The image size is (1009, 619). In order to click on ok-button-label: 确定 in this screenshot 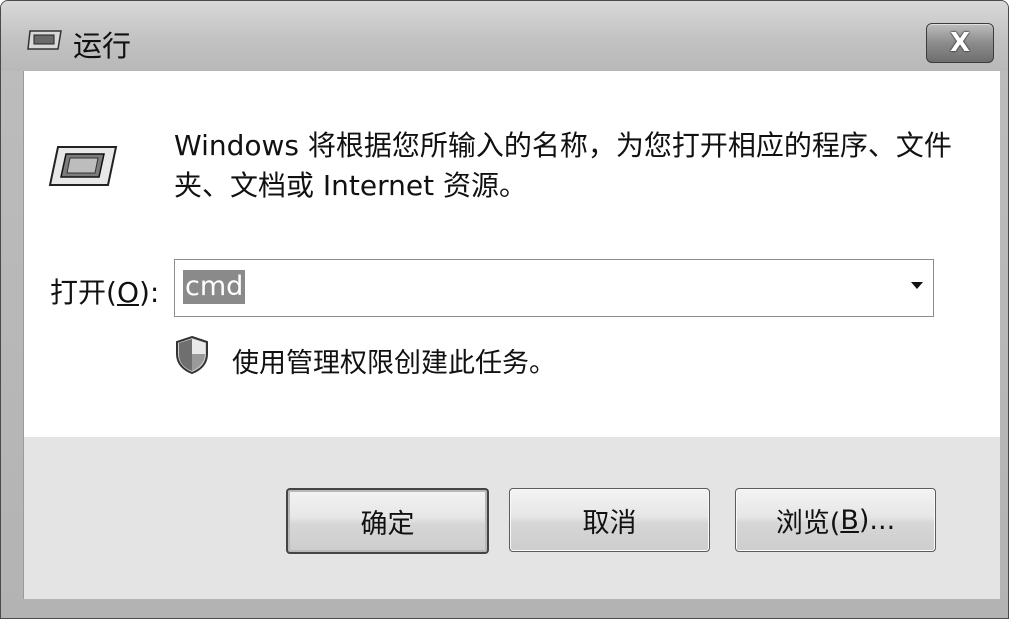, I will do `click(387, 524)`.